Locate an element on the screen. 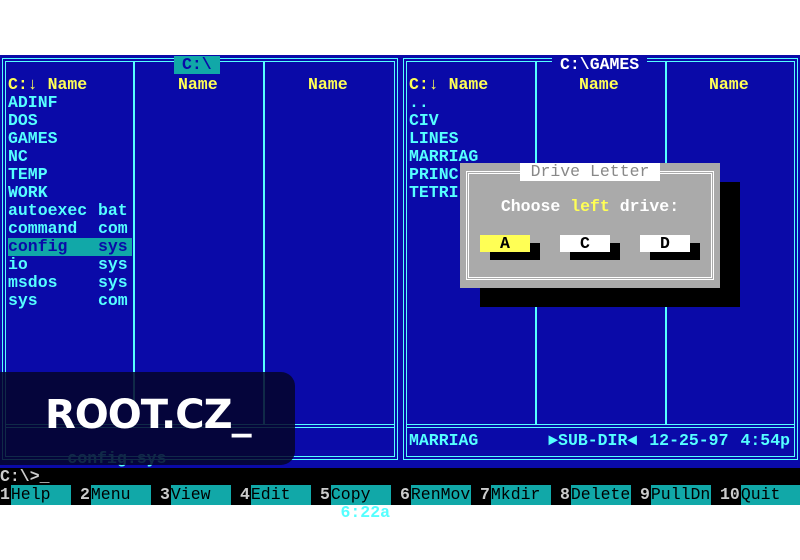 This screenshot has width=800, height=560. fkey-quit-button: 10 Quit is located at coordinates (760, 495).